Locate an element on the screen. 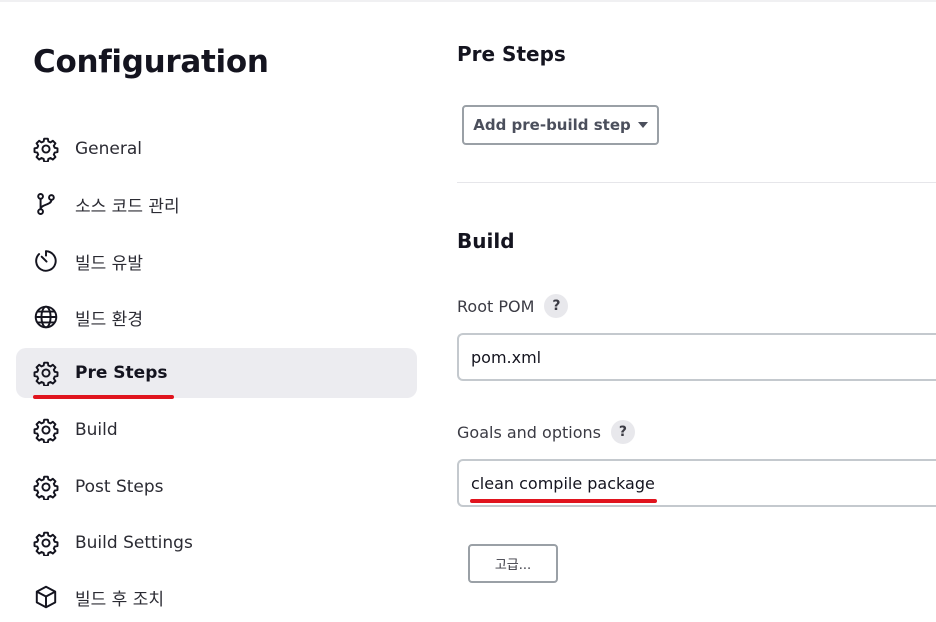 The width and height of the screenshot is (936, 622). sidebar-item-build-settings: Build Settings is located at coordinates (216, 543).